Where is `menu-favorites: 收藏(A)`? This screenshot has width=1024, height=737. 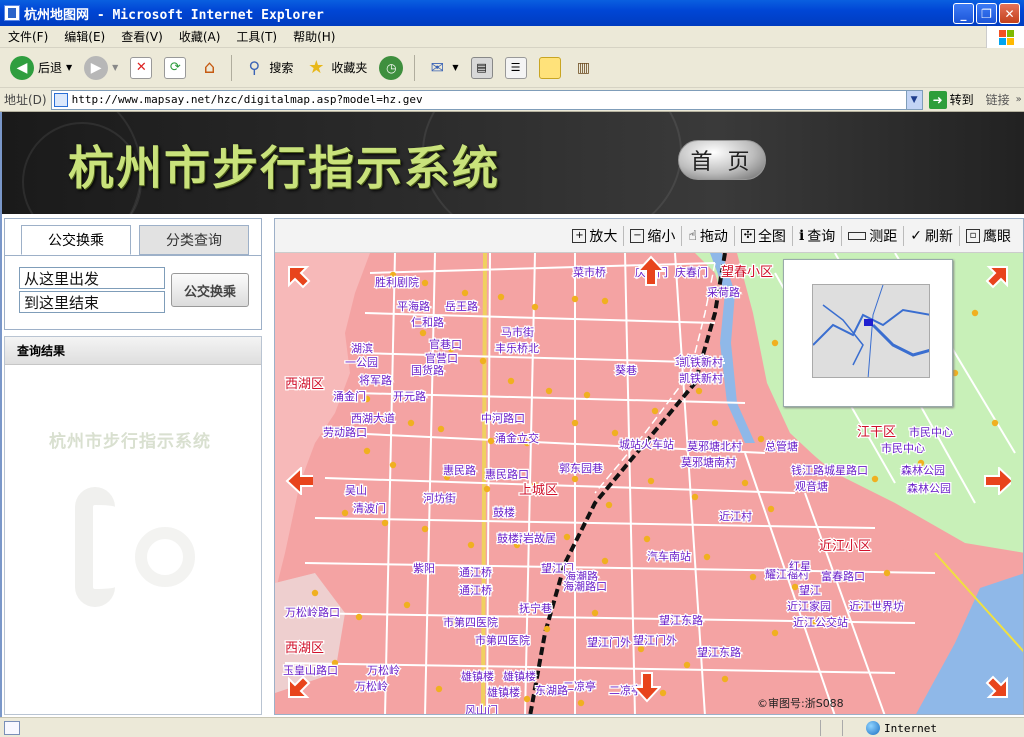 menu-favorites: 收藏(A) is located at coordinates (200, 36).